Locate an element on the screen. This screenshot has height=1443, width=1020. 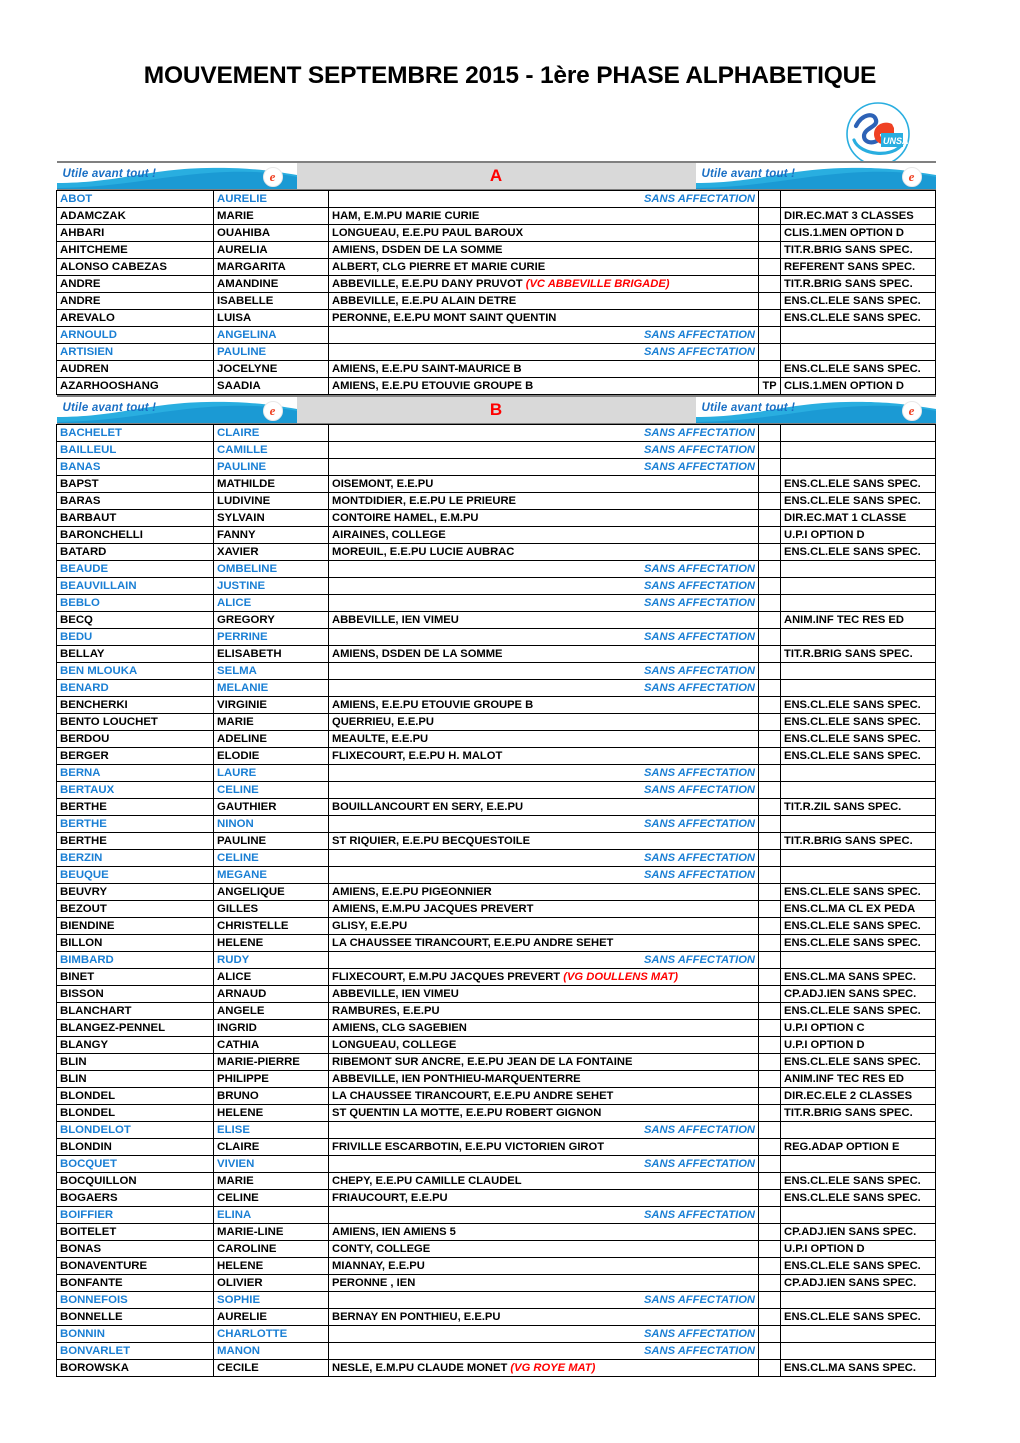
cell-poste: CP.ADJ.IEN SANS SPEC. is located at coordinates (858, 994).